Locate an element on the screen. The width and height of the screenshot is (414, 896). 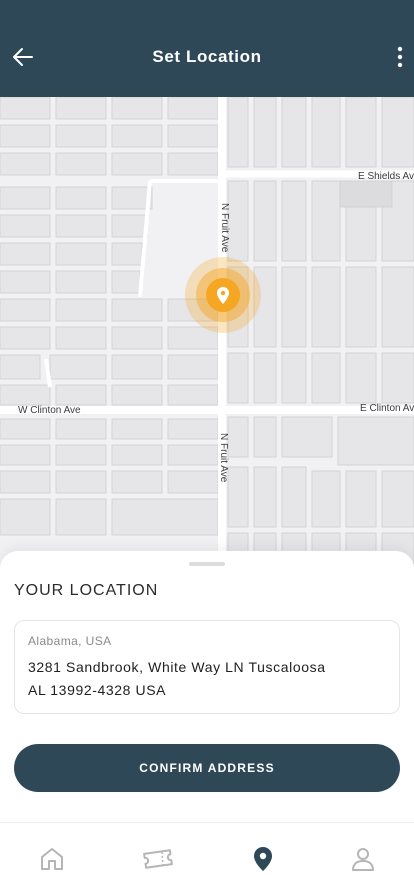
street-label-n-fruit-top: N Fruit Ave is located at coordinates (224, 228).